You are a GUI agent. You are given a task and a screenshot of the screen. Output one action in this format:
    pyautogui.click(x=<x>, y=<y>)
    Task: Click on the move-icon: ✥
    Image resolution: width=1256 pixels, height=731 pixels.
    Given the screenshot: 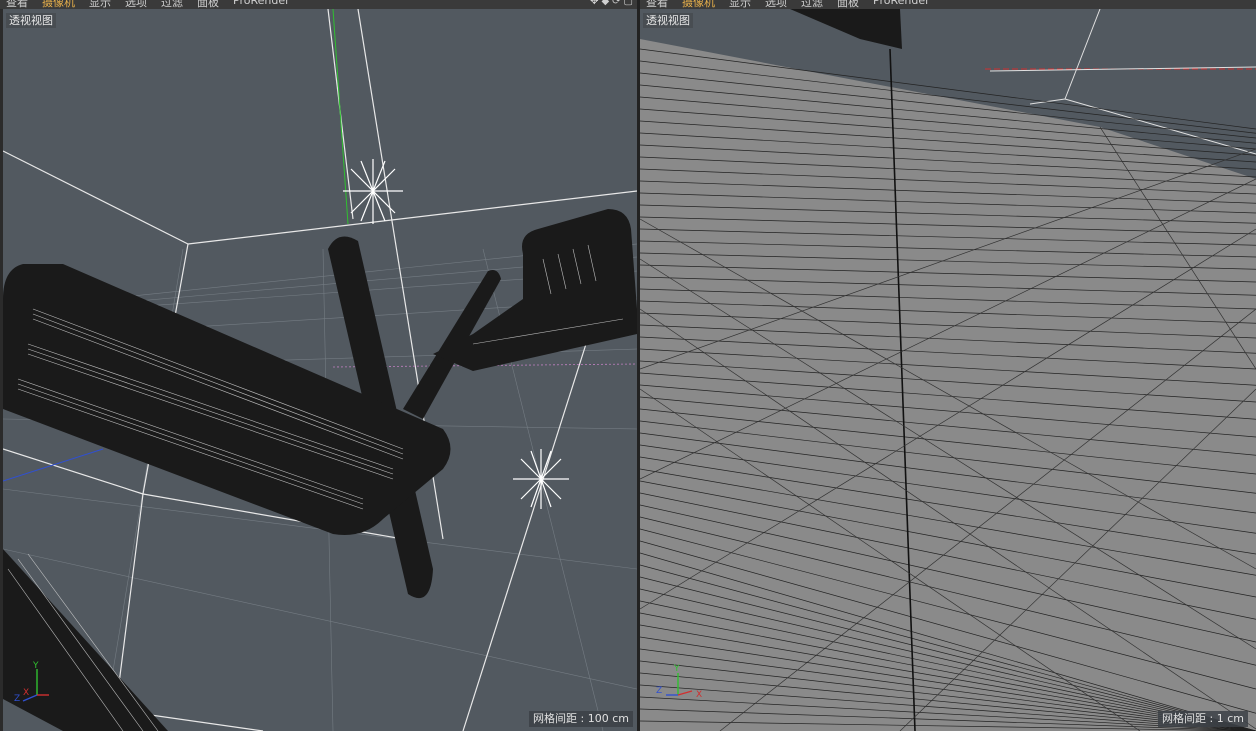 What is the action you would take?
    pyautogui.click(x=594, y=3)
    